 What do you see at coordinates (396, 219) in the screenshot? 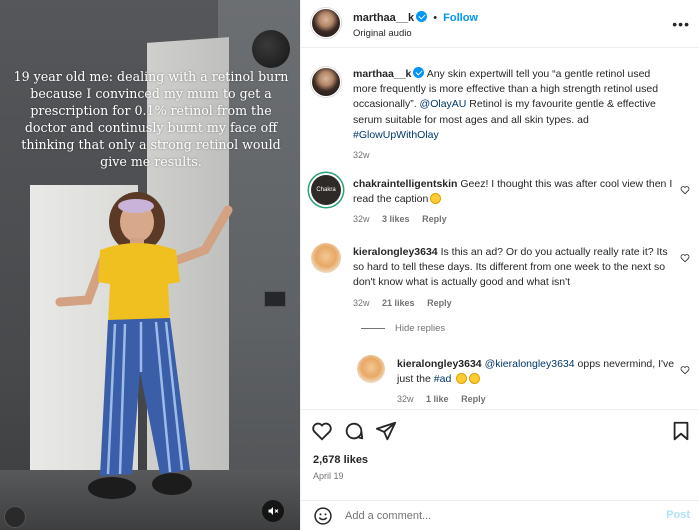
I see `comment-likes: 3 likes` at bounding box center [396, 219].